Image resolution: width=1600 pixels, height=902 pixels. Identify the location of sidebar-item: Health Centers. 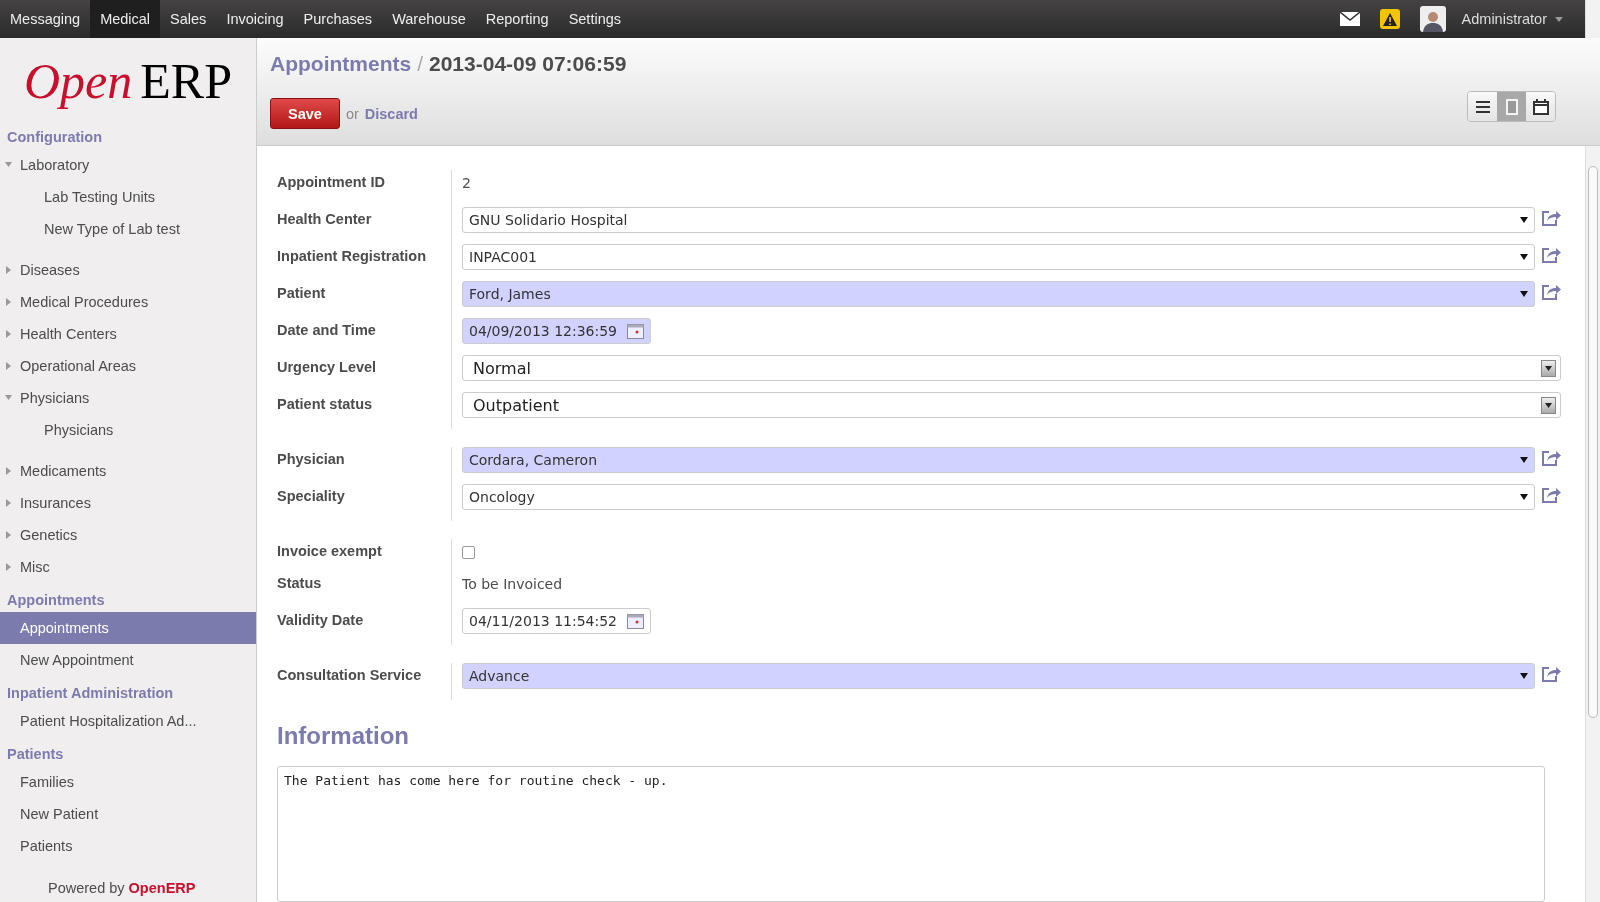
(128, 334).